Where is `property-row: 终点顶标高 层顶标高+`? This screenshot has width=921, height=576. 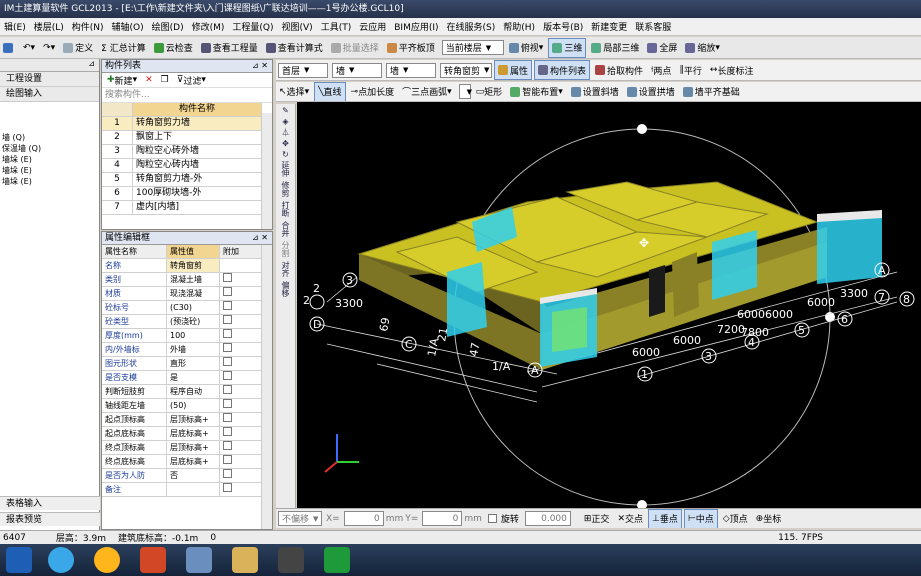
property-row: 终点顶标高 层顶标高+ is located at coordinates (182, 447).